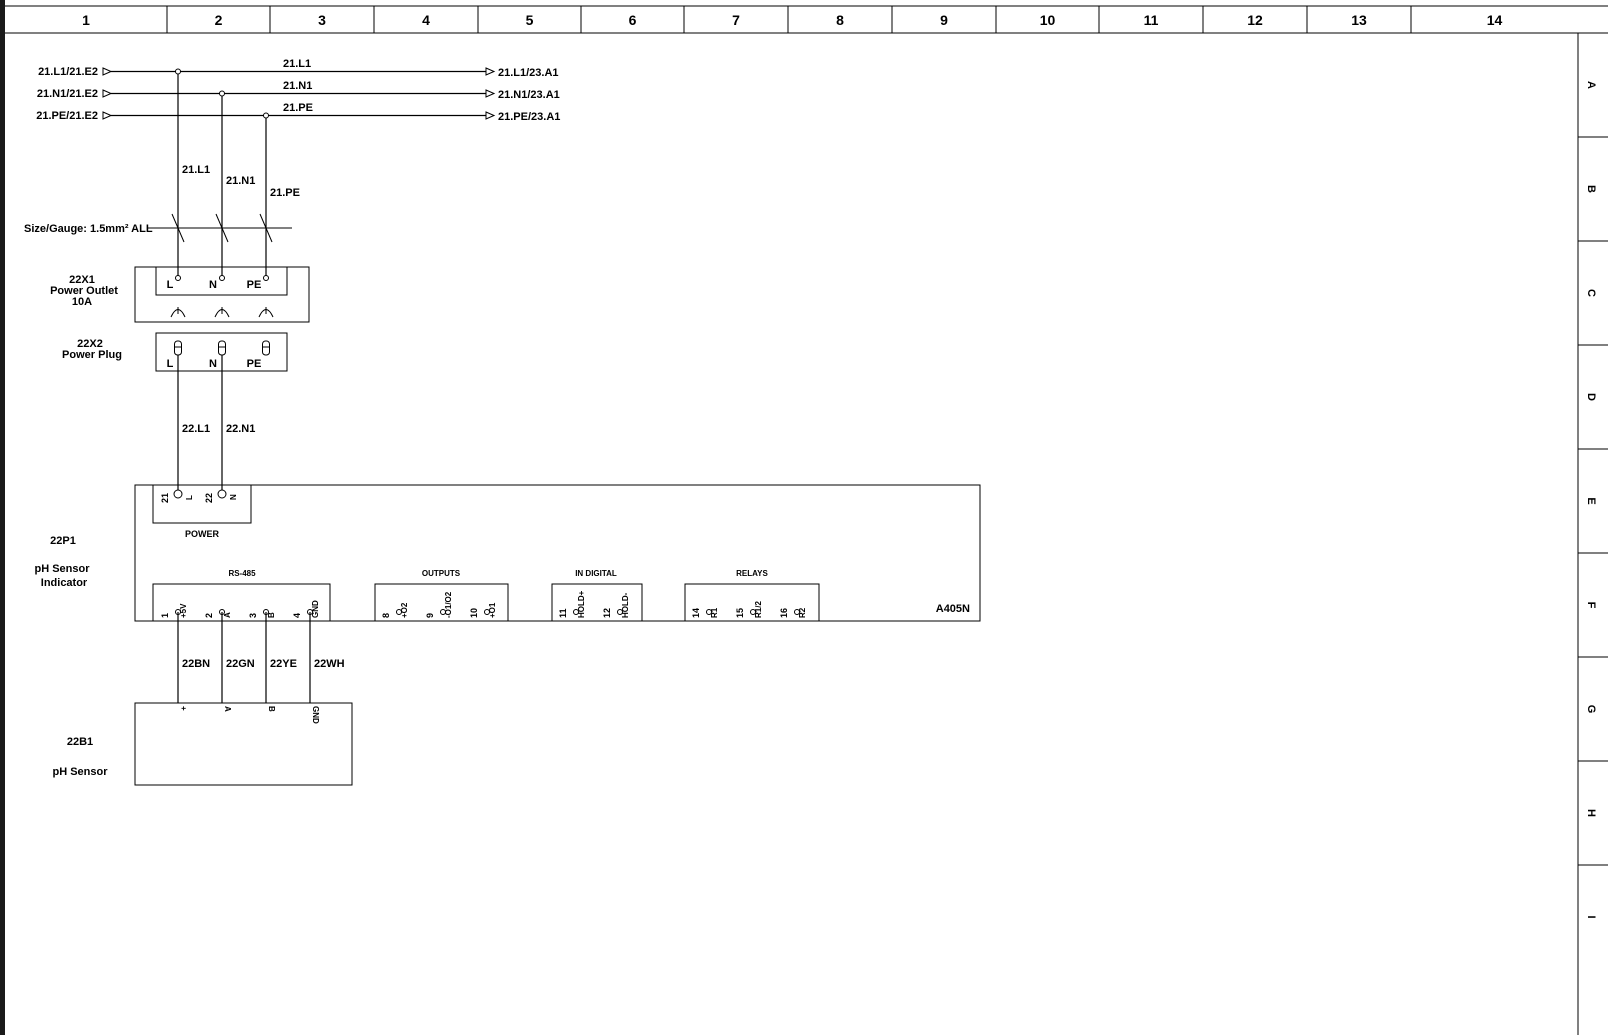 This screenshot has height=1035, width=1608. Describe the element at coordinates (219, 20) in the screenshot. I see `column-number: 2` at that location.